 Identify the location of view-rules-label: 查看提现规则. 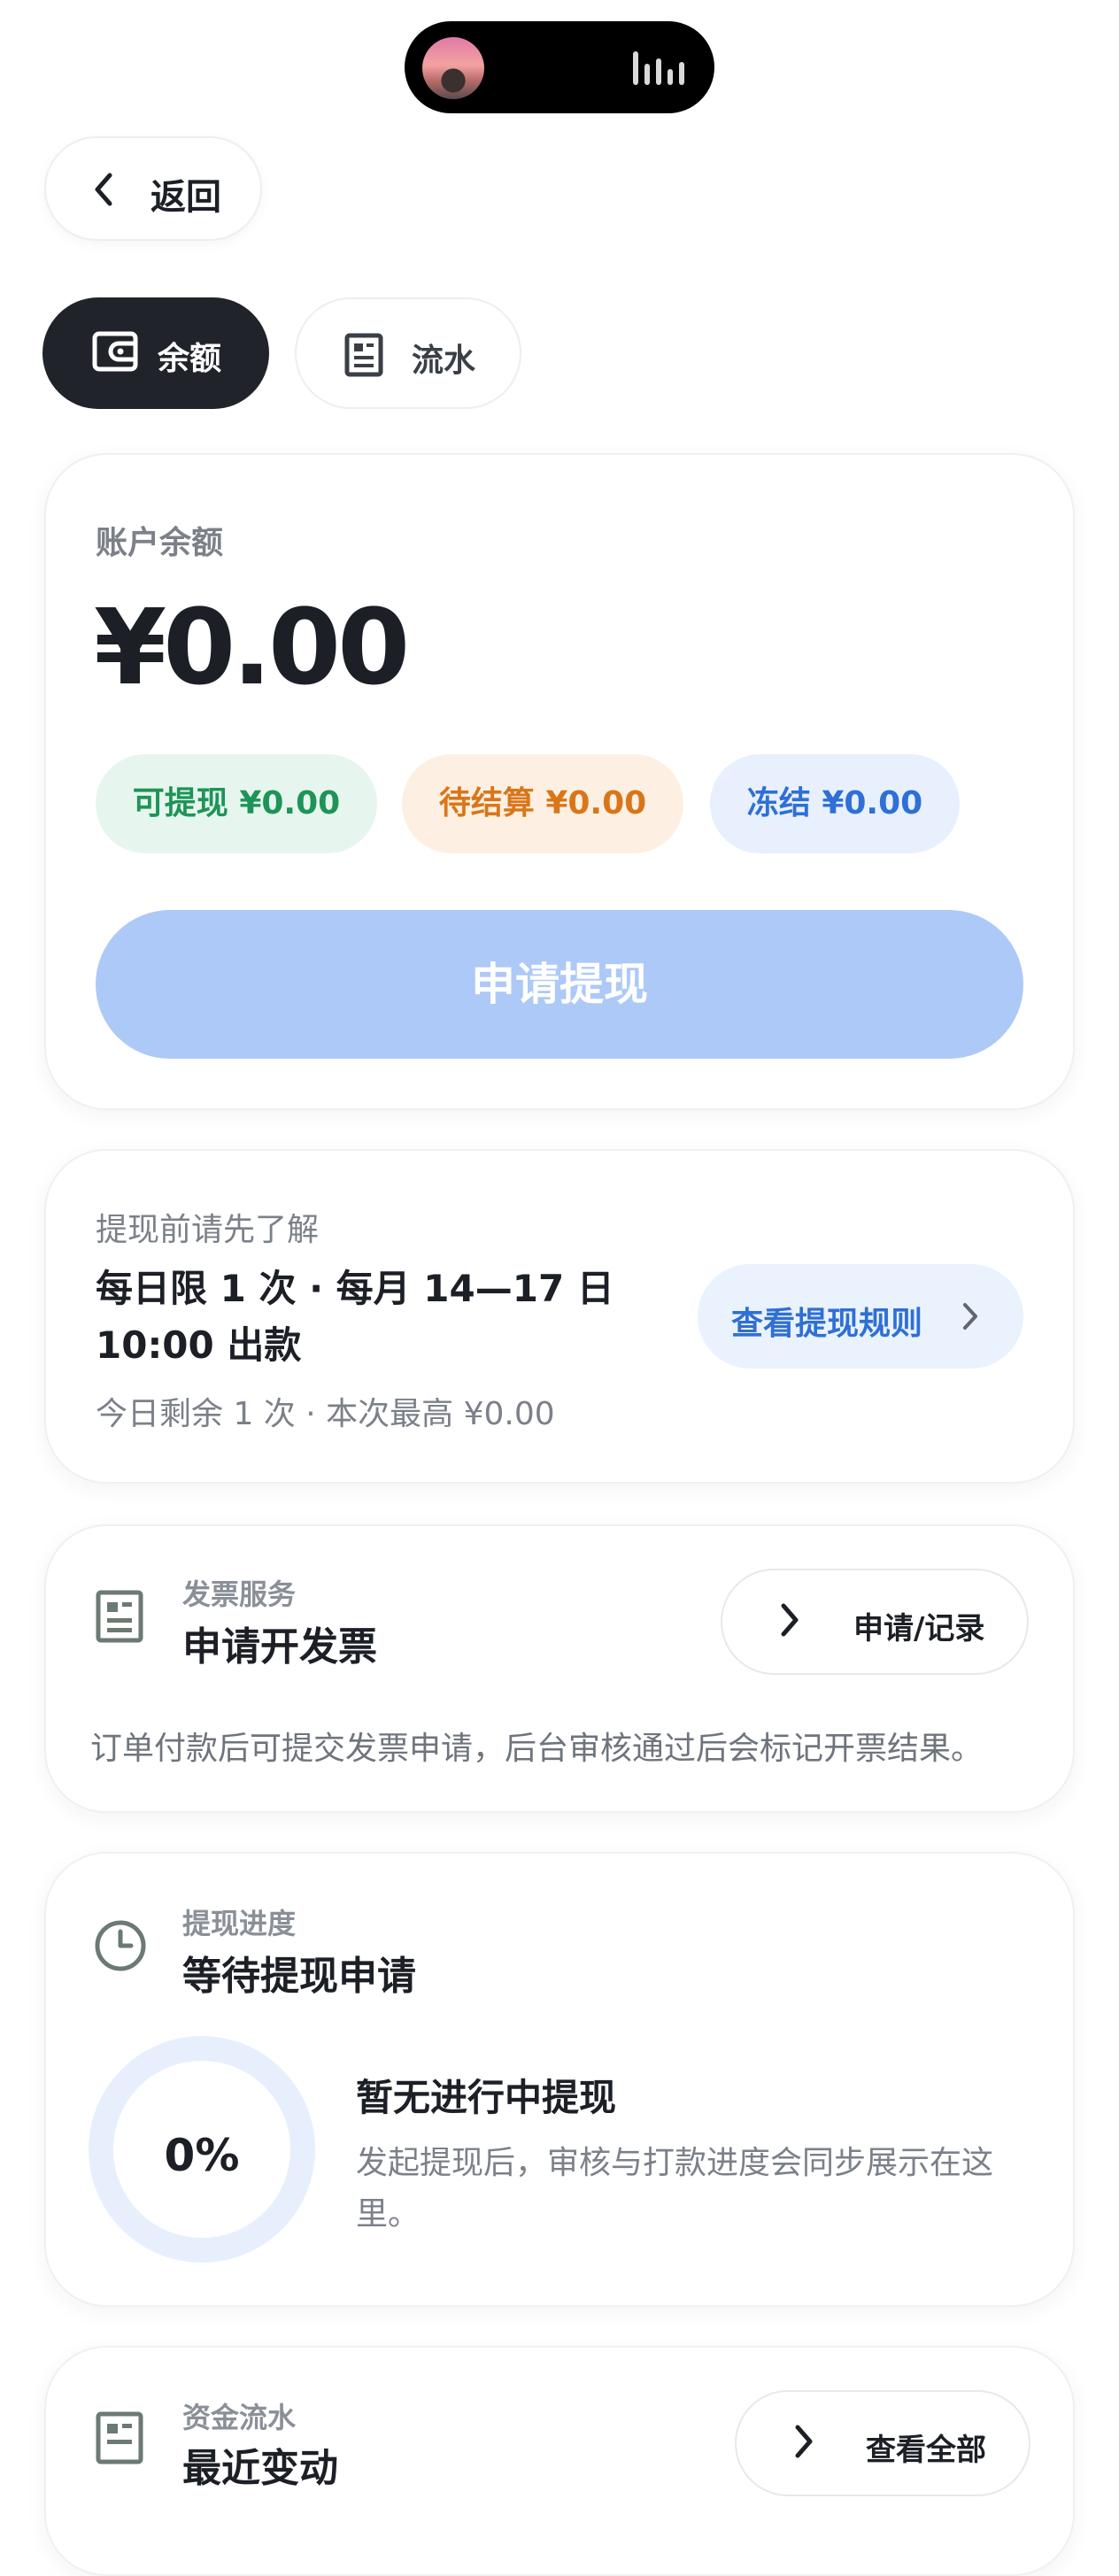
(827, 1324).